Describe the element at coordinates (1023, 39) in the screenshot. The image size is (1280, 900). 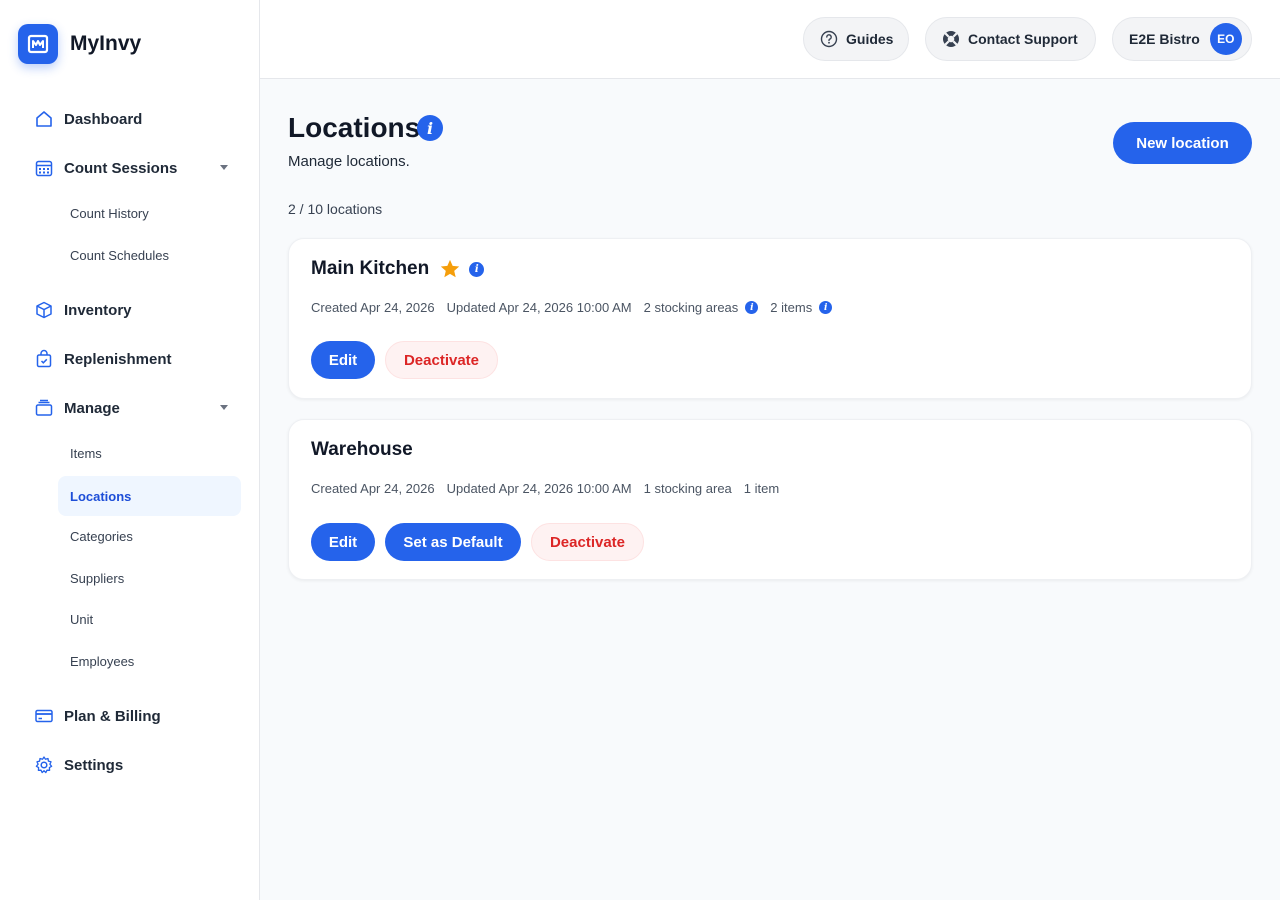
I see `contact-support-label: Contact Support` at that location.